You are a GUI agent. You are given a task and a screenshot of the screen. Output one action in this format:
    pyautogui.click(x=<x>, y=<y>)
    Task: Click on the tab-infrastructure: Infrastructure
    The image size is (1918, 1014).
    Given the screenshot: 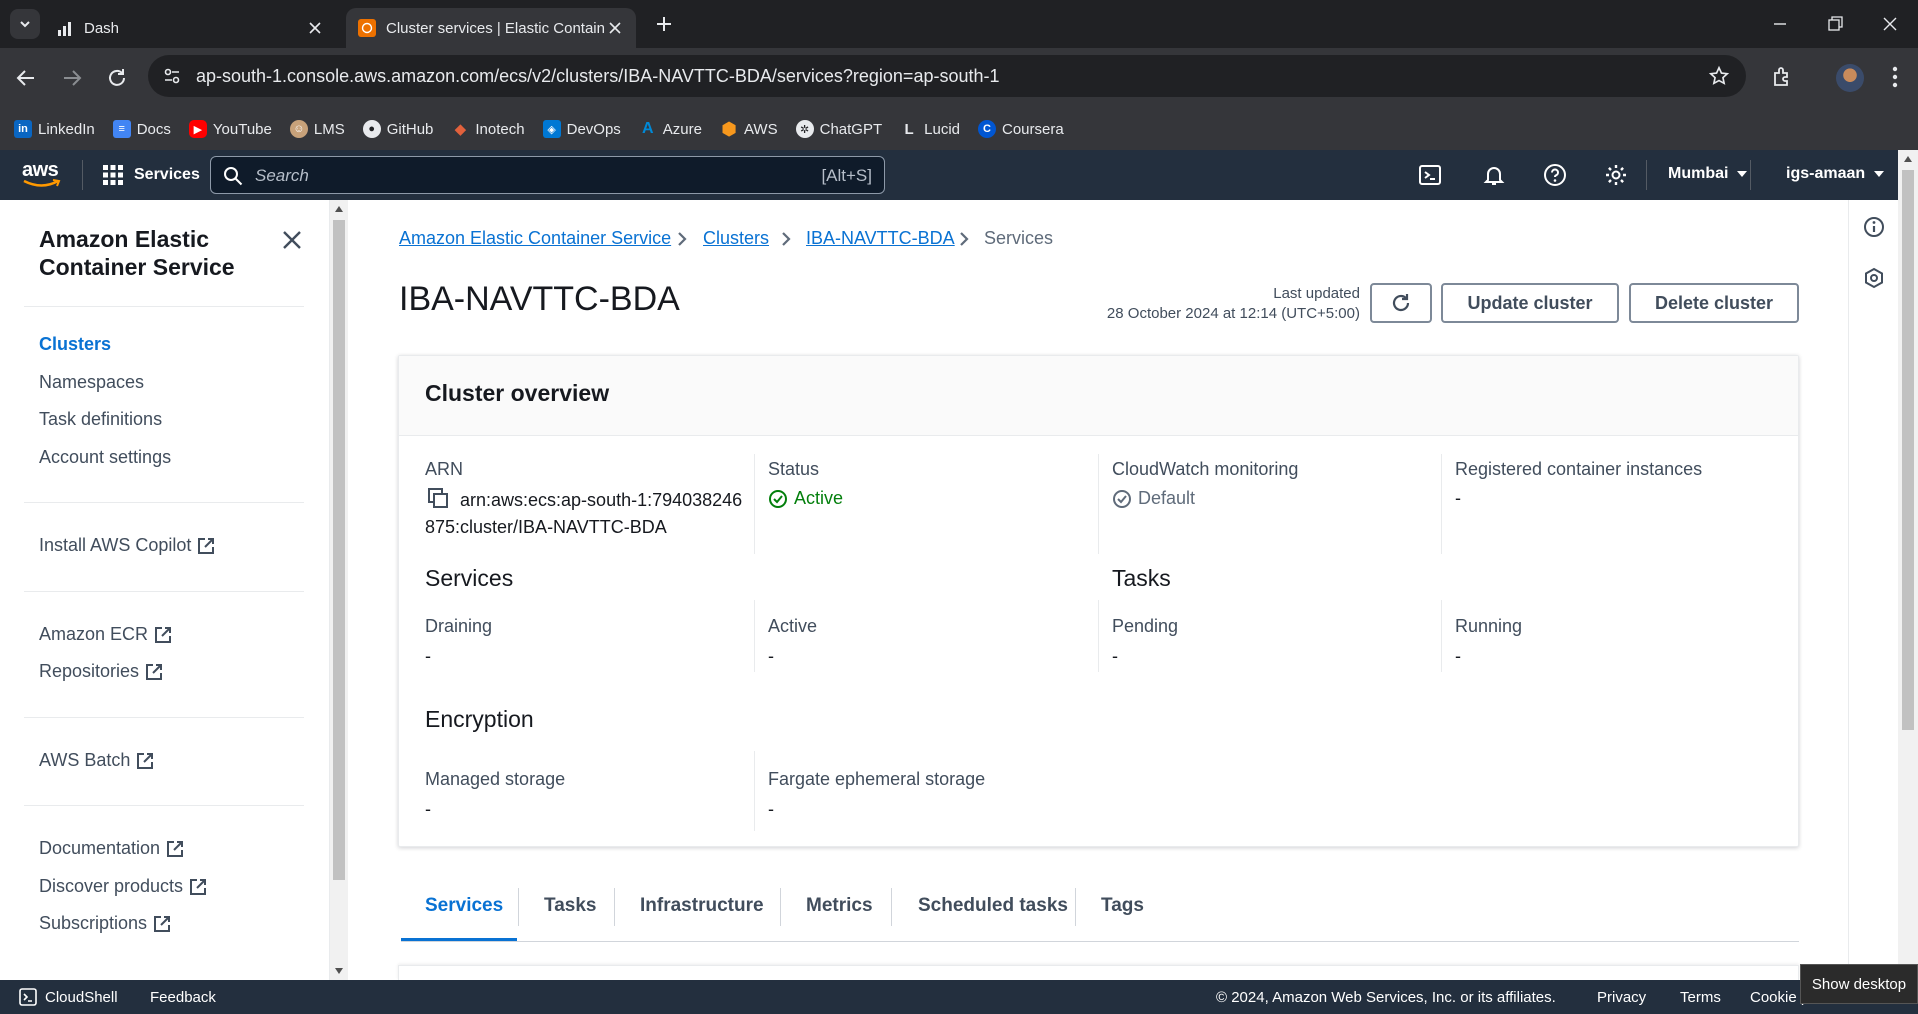 What is the action you would take?
    pyautogui.click(x=702, y=906)
    